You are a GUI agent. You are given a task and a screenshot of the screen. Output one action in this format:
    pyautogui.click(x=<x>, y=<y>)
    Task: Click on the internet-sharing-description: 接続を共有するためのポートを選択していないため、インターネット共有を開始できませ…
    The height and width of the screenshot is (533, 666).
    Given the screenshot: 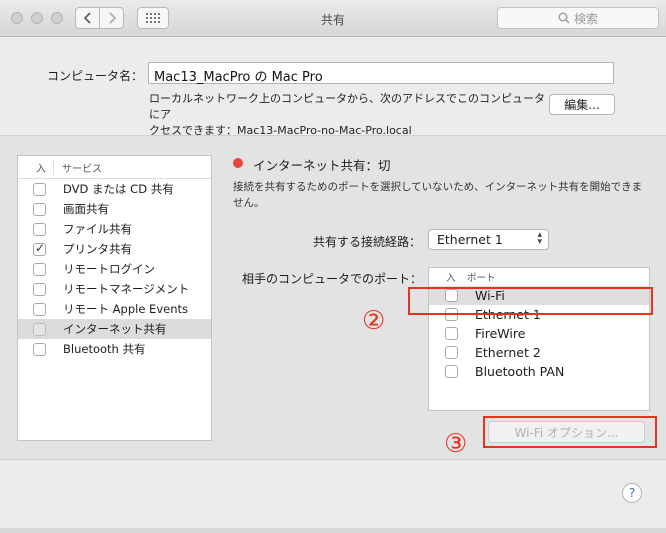 What is the action you would take?
    pyautogui.click(x=438, y=195)
    